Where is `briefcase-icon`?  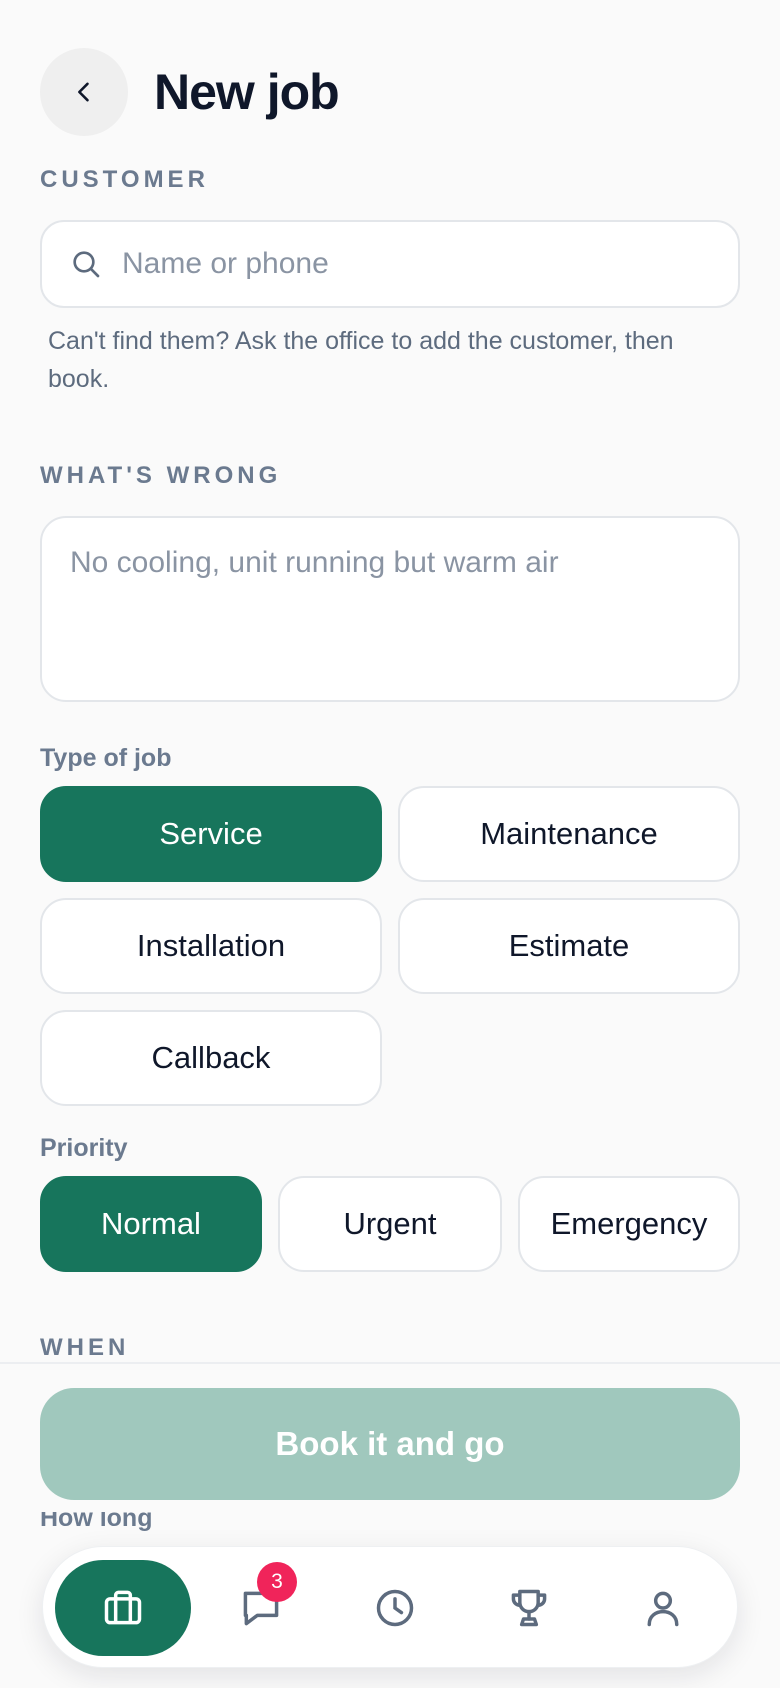 briefcase-icon is located at coordinates (123, 1607).